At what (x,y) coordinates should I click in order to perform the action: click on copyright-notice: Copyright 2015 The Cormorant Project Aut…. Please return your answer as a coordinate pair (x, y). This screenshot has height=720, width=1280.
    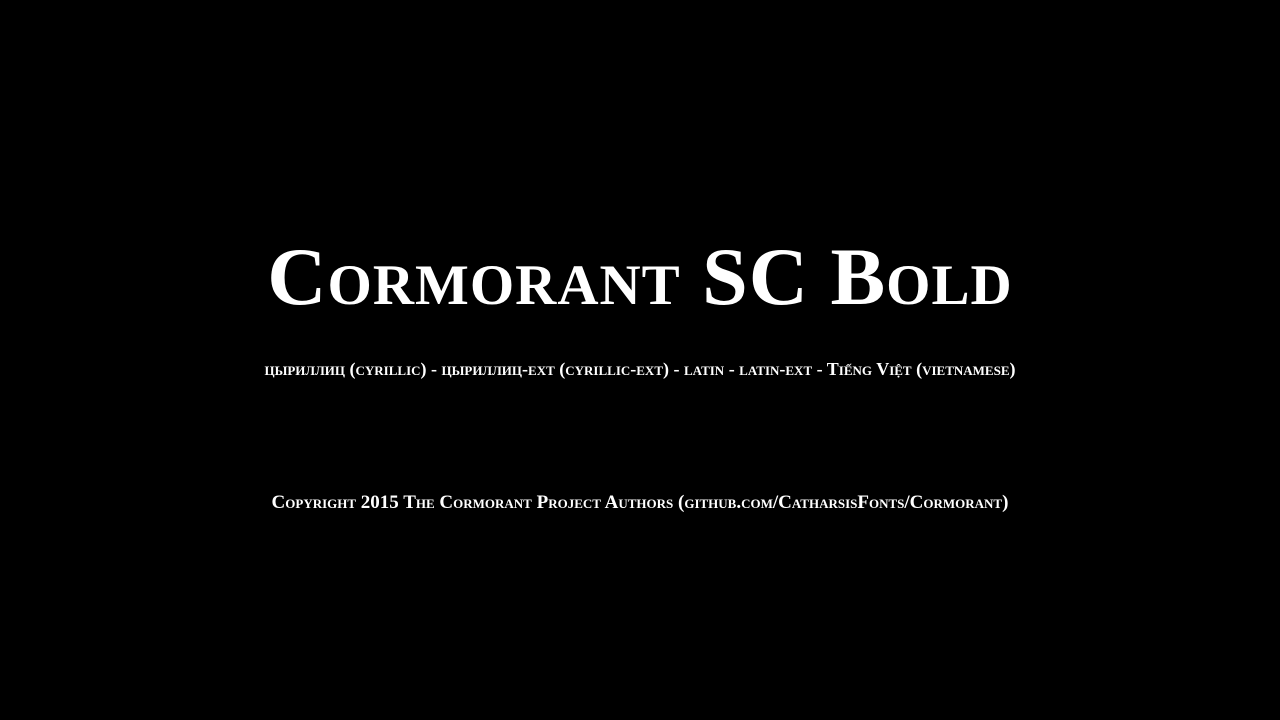
    Looking at the image, I should click on (640, 502).